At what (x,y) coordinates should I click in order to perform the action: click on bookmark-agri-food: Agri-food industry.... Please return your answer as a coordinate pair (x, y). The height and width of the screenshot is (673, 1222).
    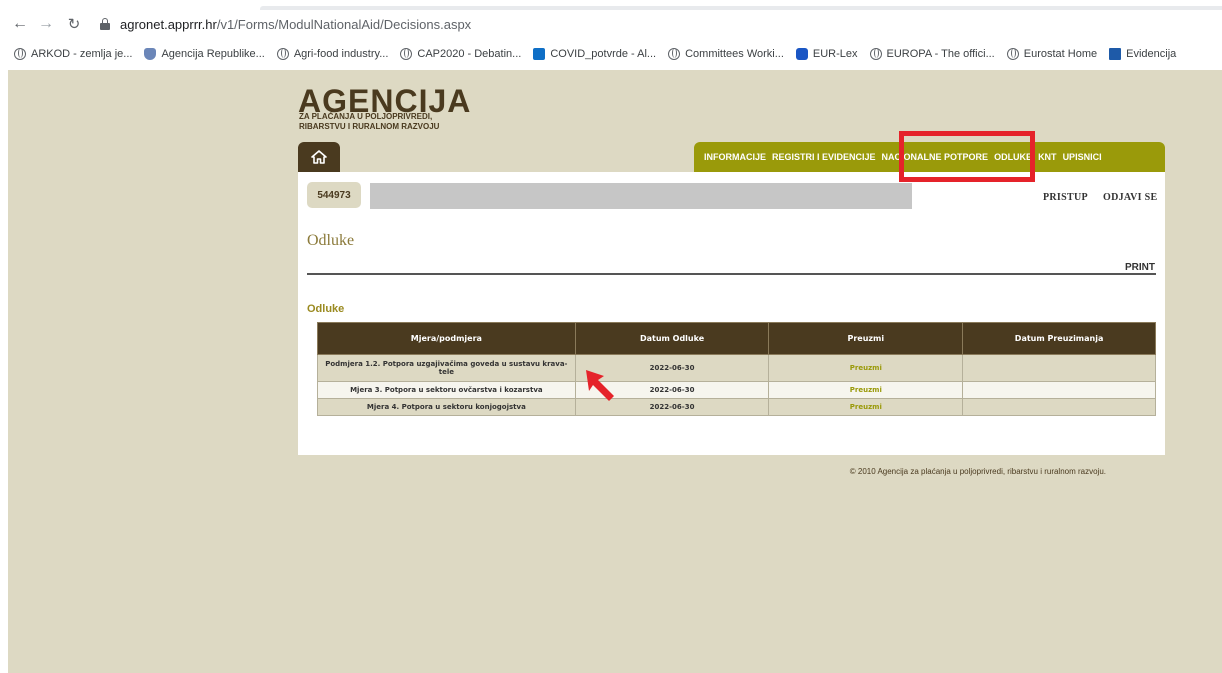
    Looking at the image, I should click on (332, 54).